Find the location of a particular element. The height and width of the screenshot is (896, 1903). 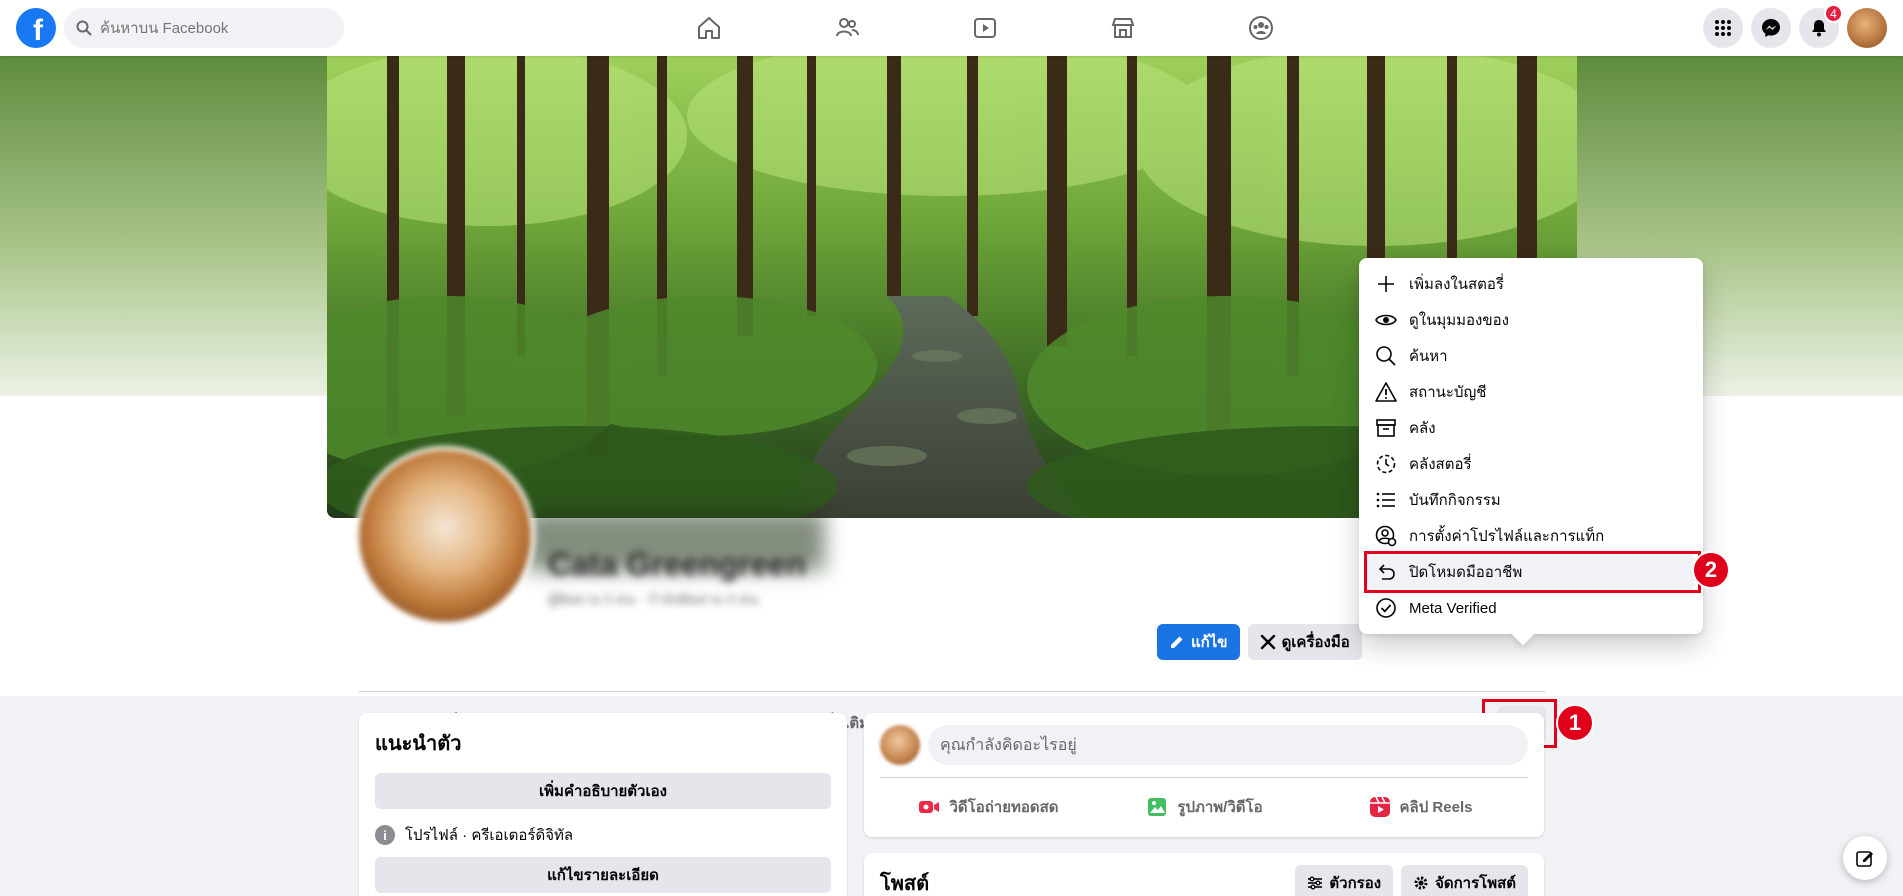

nav-groups is located at coordinates (1261, 28).